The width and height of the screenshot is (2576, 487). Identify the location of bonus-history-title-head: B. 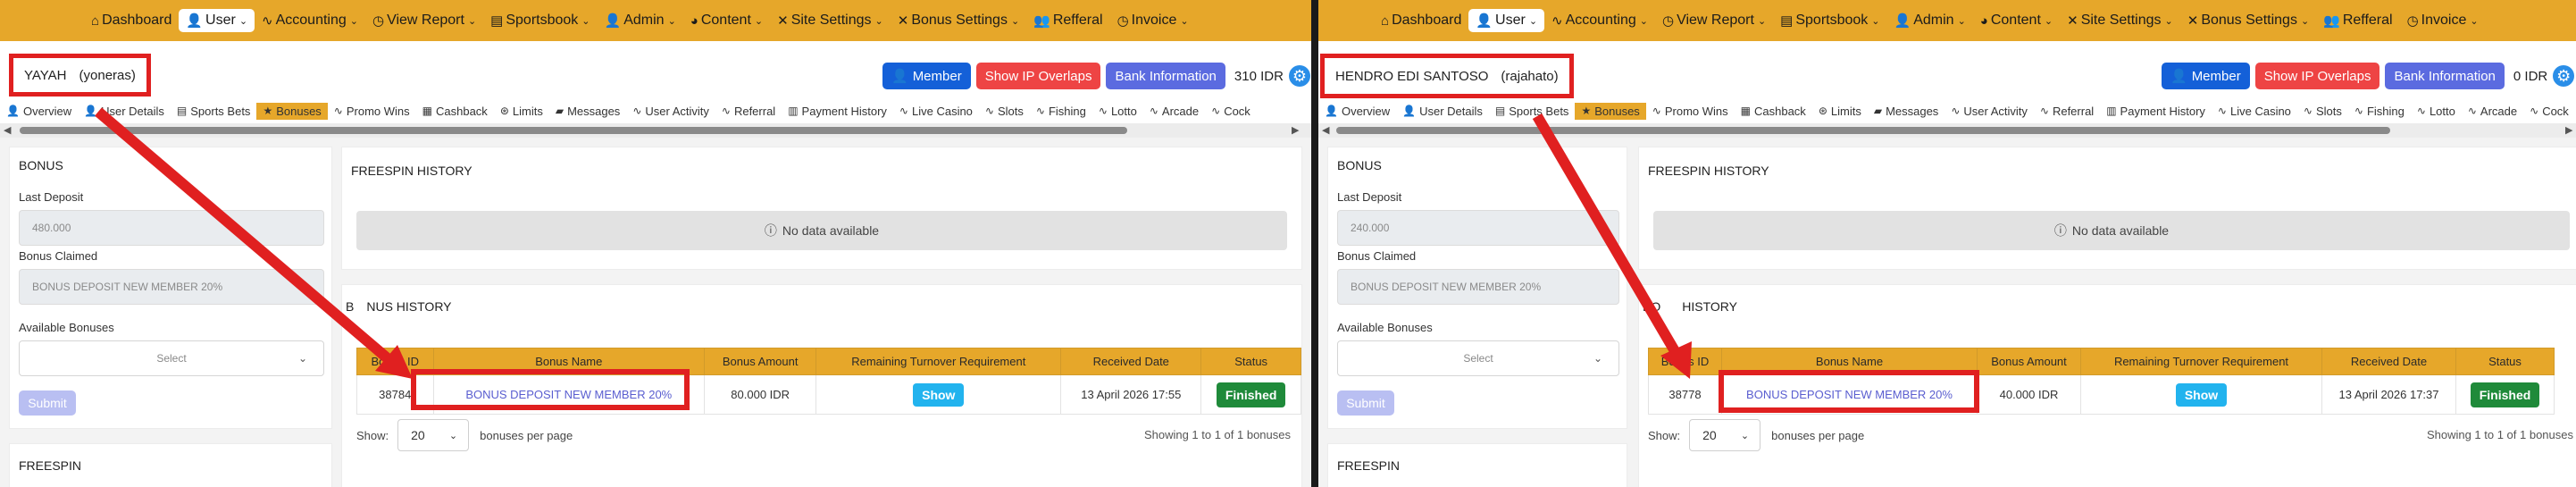
(351, 307).